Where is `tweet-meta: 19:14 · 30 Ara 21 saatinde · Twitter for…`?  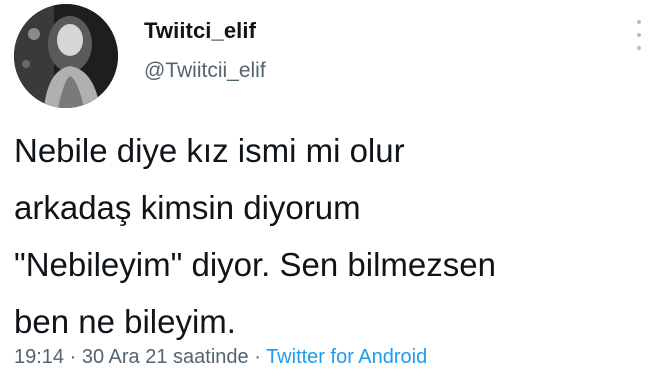
tweet-meta: 19:14 · 30 Ara 21 saatinde · Twitter for… is located at coordinates (220, 357).